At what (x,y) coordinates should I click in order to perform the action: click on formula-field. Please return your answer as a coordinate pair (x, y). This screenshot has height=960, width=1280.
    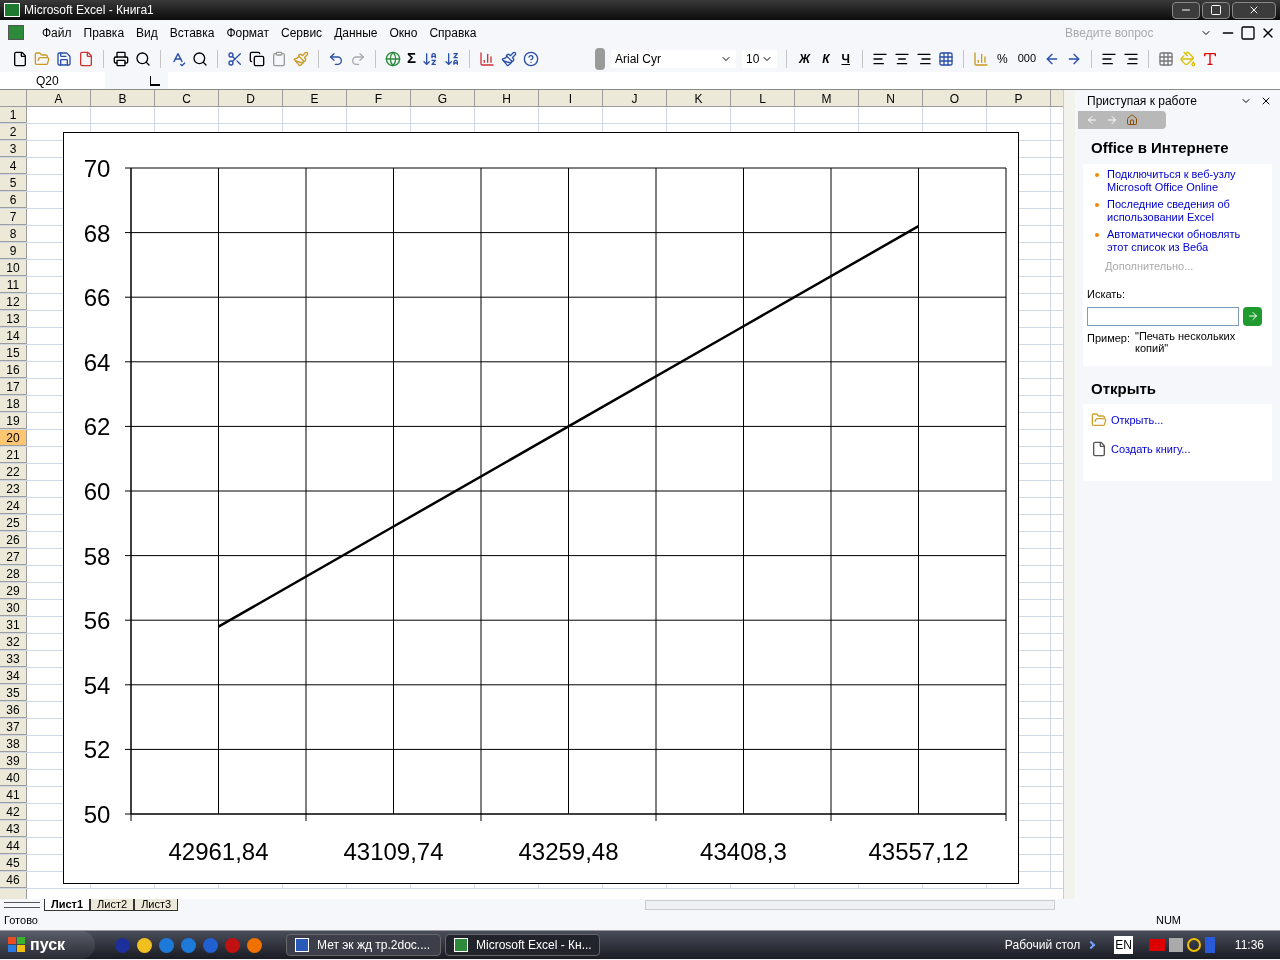
    Looking at the image, I should click on (724, 80).